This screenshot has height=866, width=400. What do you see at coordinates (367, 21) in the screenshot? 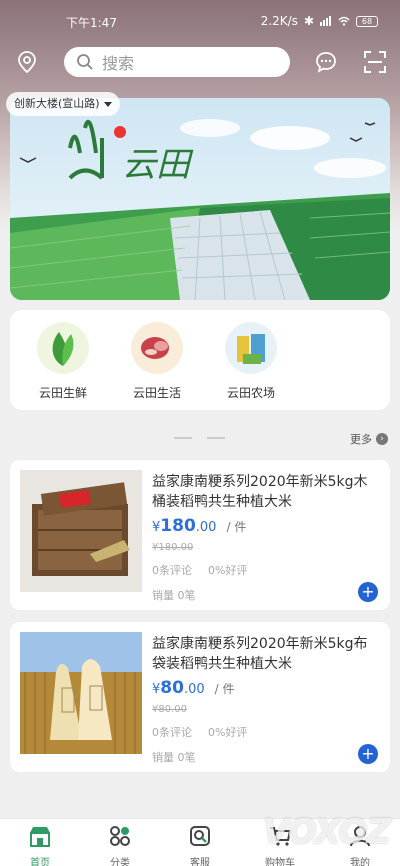
I see `battery-icon: 68` at bounding box center [367, 21].